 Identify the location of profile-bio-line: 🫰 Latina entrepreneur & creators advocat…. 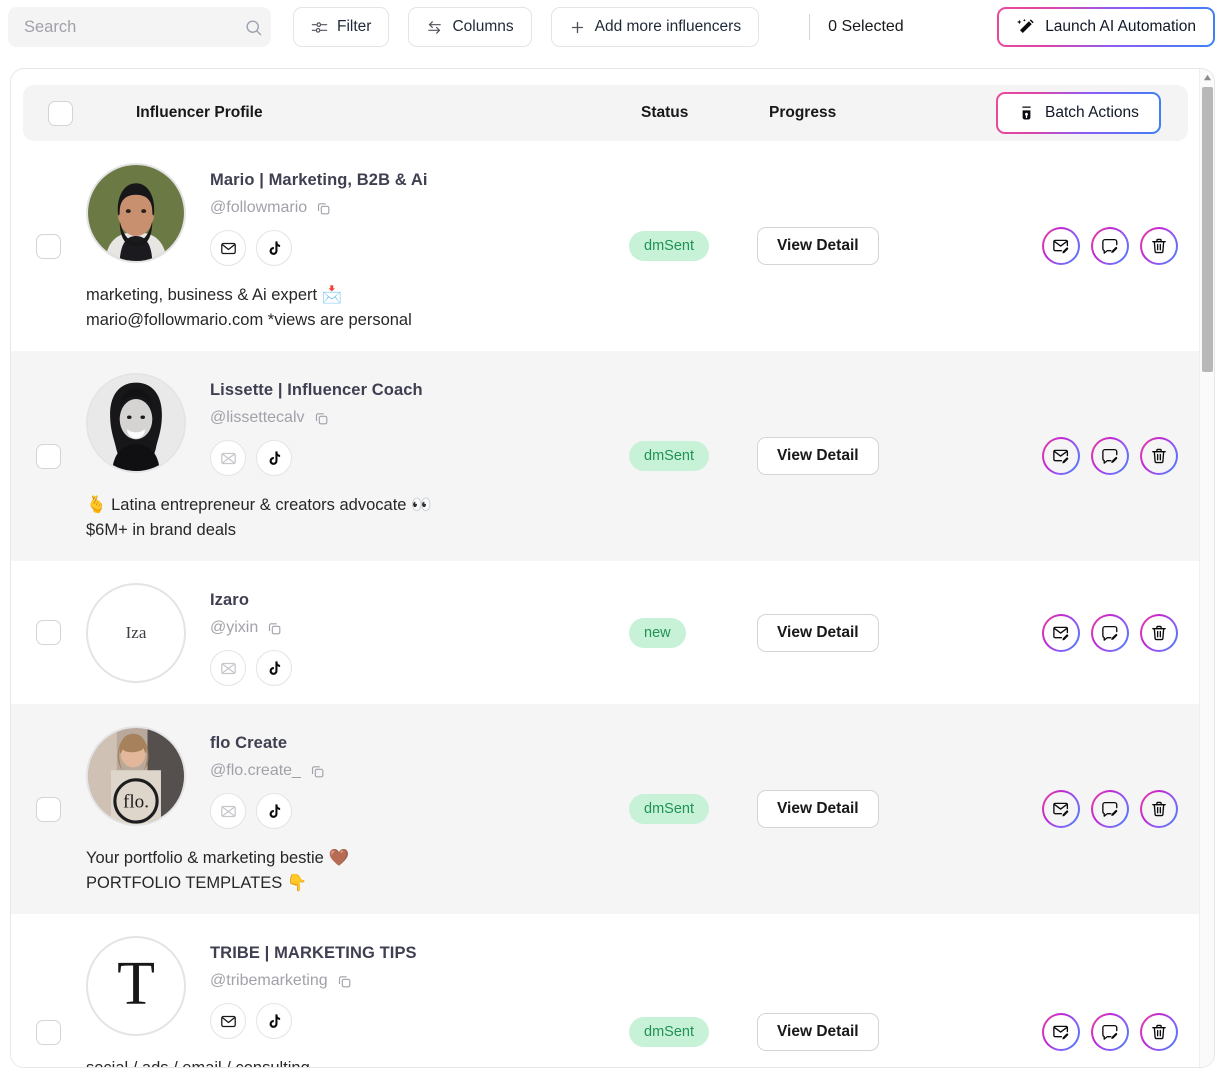
(259, 505).